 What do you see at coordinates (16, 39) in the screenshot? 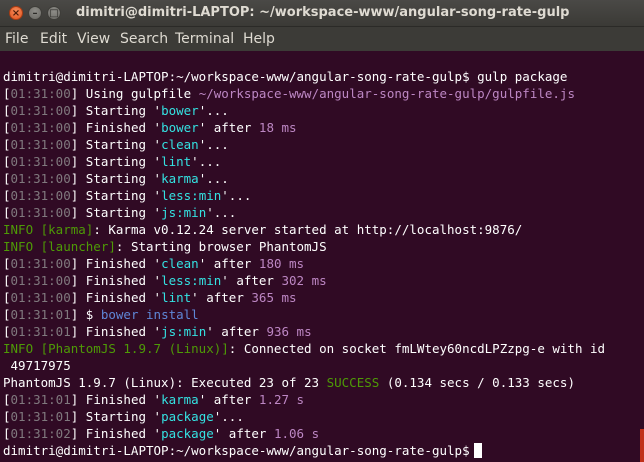
I see `menu-file: File` at bounding box center [16, 39].